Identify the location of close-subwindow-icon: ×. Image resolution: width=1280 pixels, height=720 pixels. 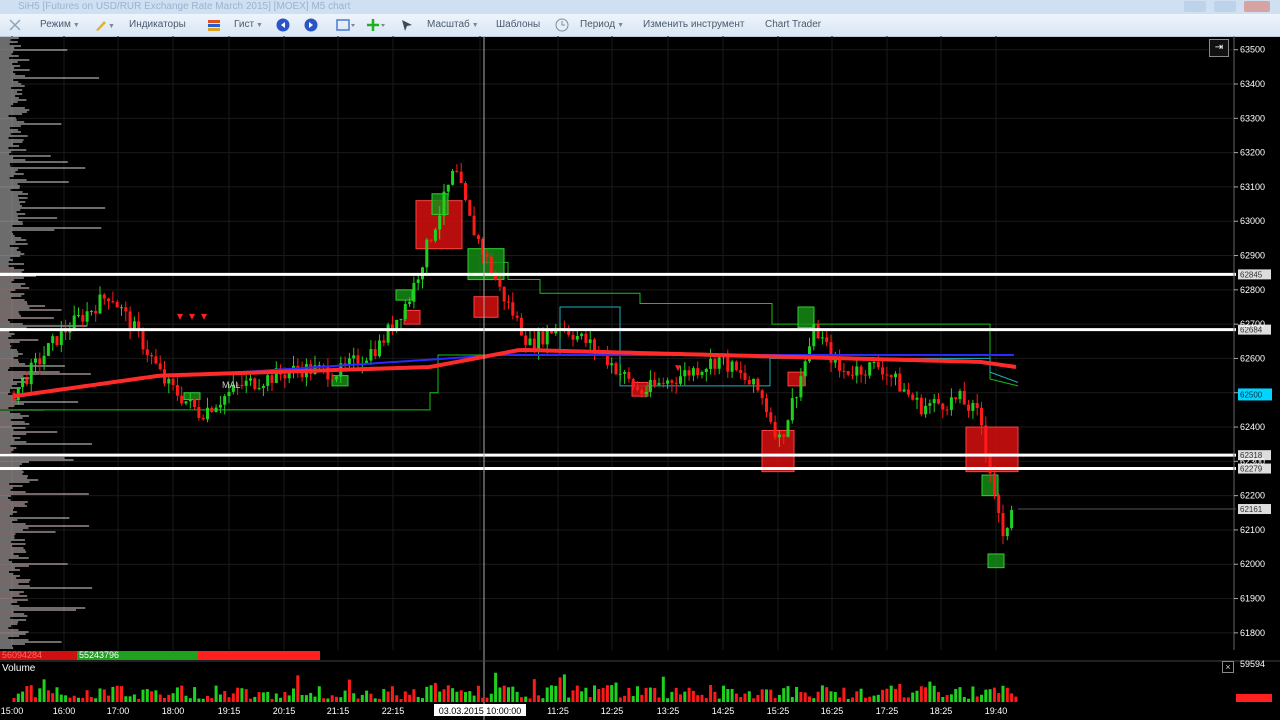
(1228, 667).